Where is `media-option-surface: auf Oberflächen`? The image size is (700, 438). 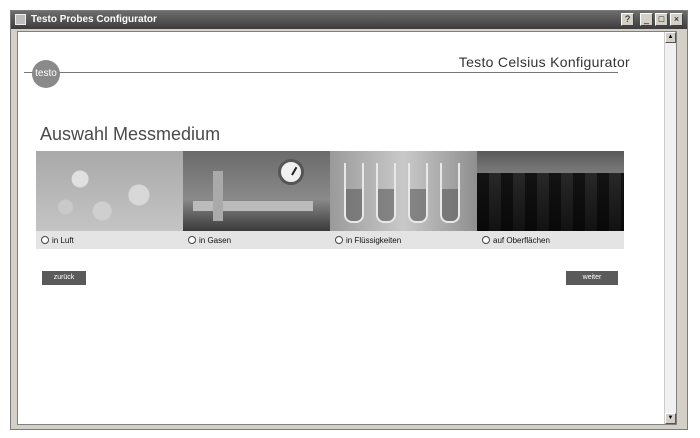
media-option-surface: auf Oberflächen is located at coordinates (550, 200).